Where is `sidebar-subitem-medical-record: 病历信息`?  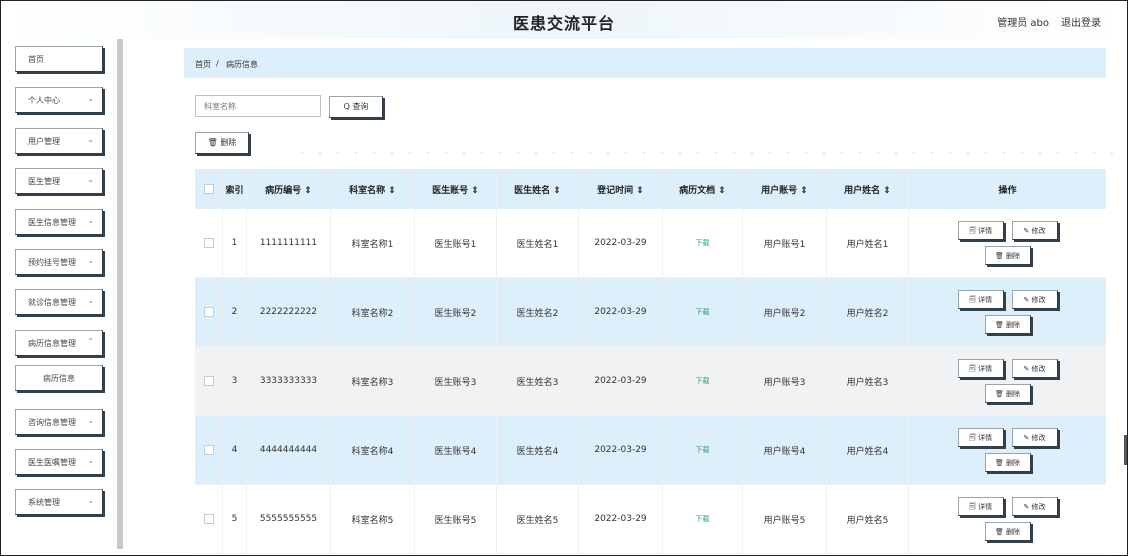 sidebar-subitem-medical-record: 病历信息 is located at coordinates (59, 378).